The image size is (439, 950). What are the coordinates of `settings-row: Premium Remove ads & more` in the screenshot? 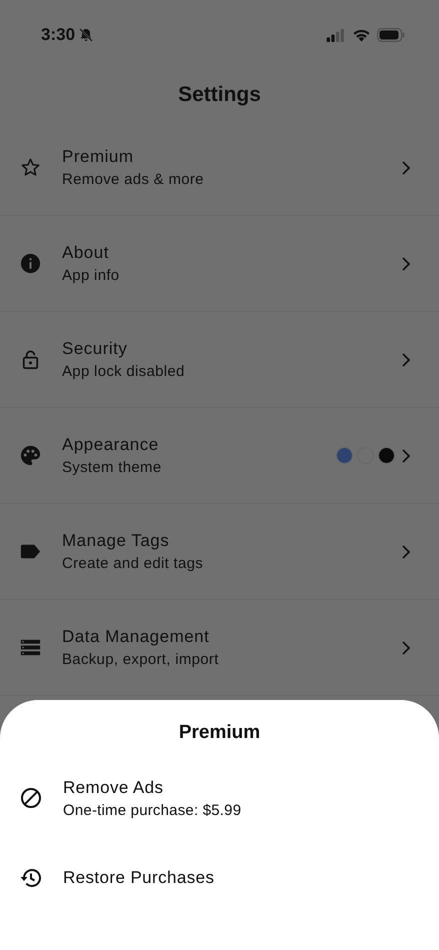 It's located at (219, 168).